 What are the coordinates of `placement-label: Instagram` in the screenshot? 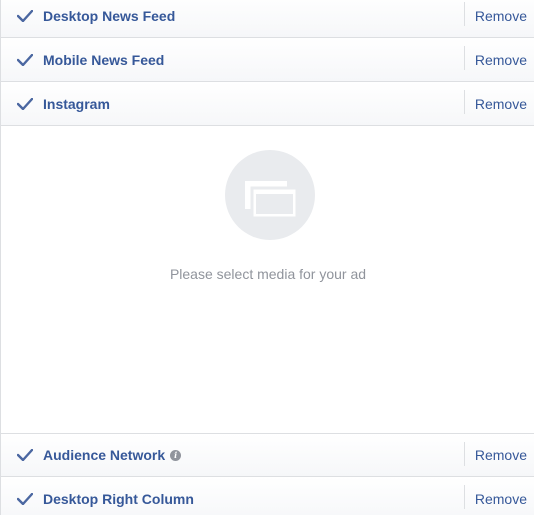 It's located at (76, 103).